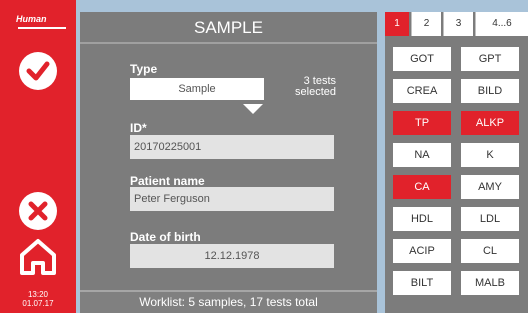 Image resolution: width=528 pixels, height=313 pixels. What do you see at coordinates (38, 303) in the screenshot?
I see `date-text: 01.07.17` at bounding box center [38, 303].